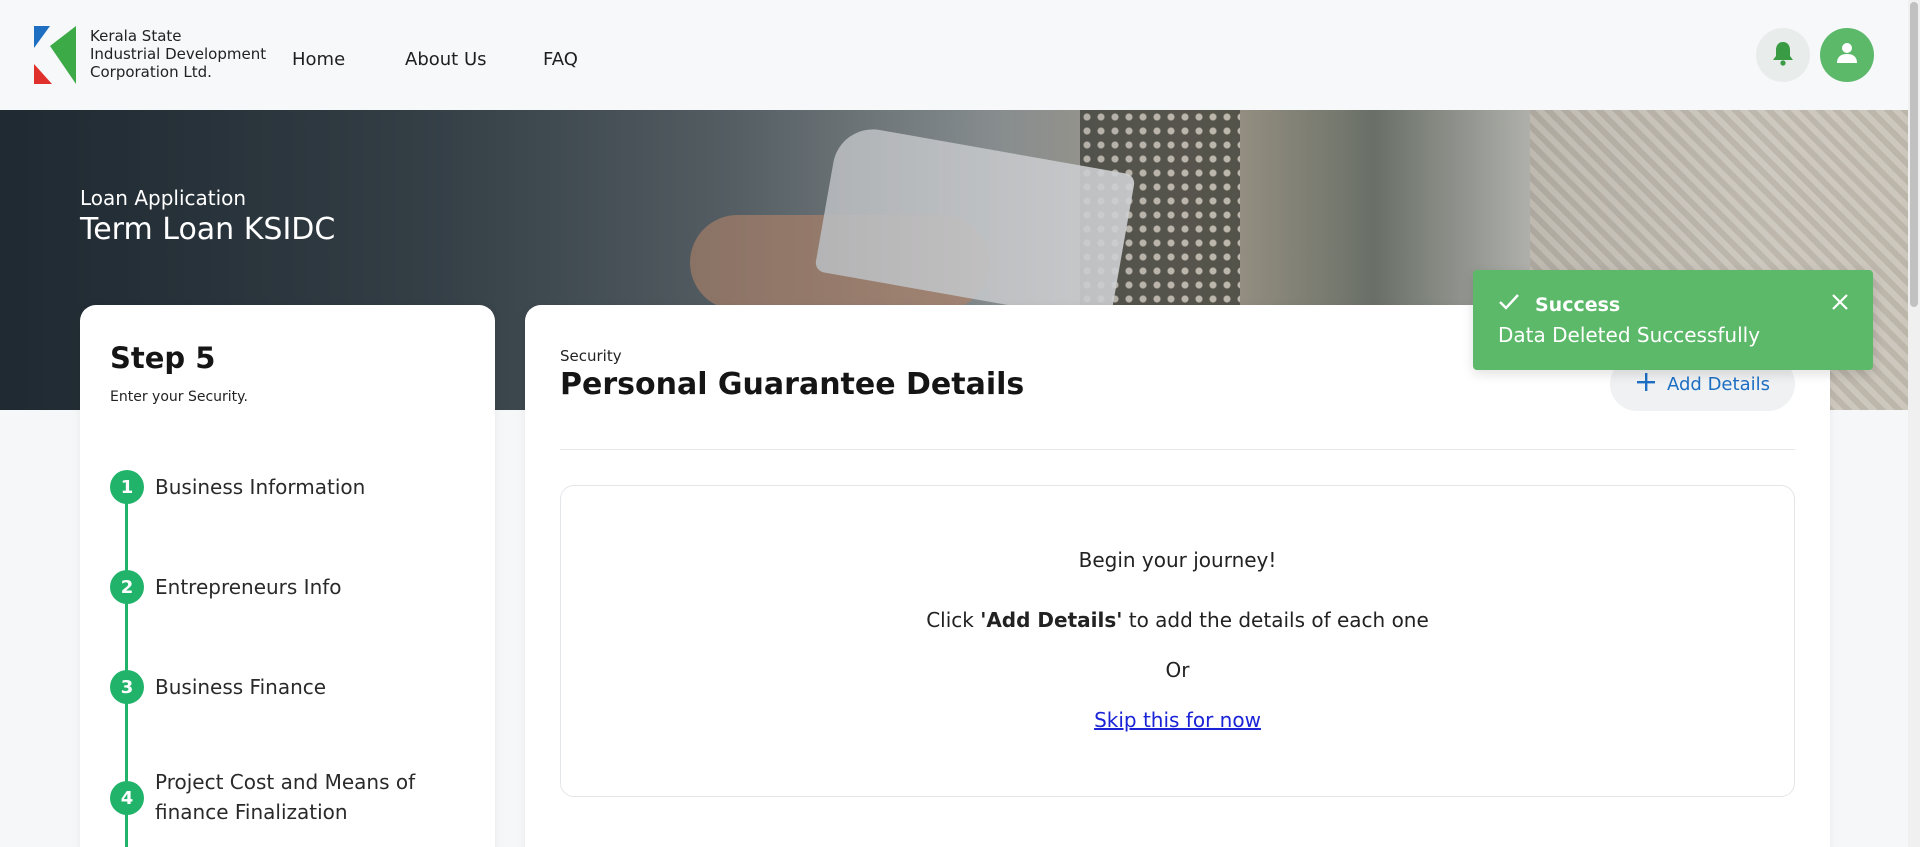 Image resolution: width=1920 pixels, height=847 pixels. Describe the element at coordinates (1051, 620) in the screenshot. I see `instruction-bold: 'Add Details'` at that location.